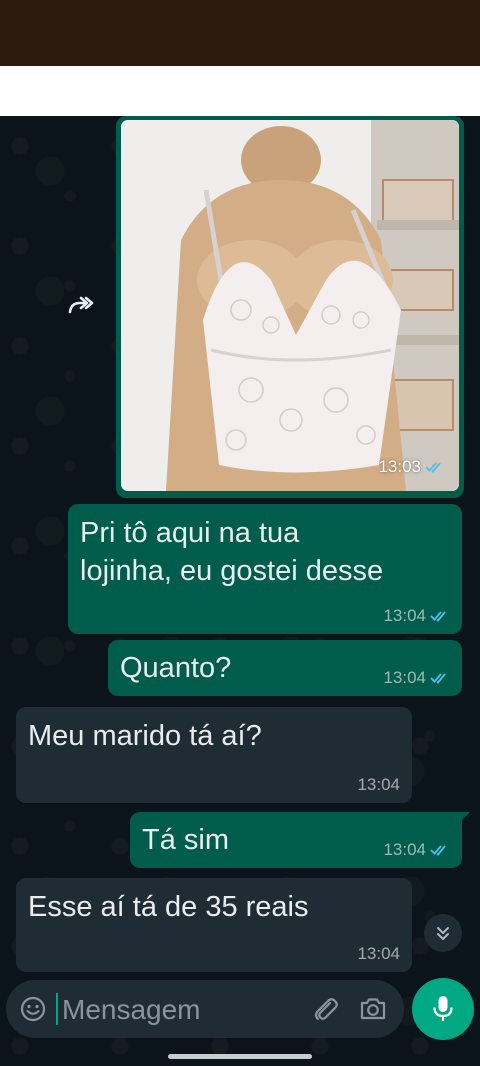 This screenshot has height=1066, width=480. I want to click on scroll-down-button, so click(443, 933).